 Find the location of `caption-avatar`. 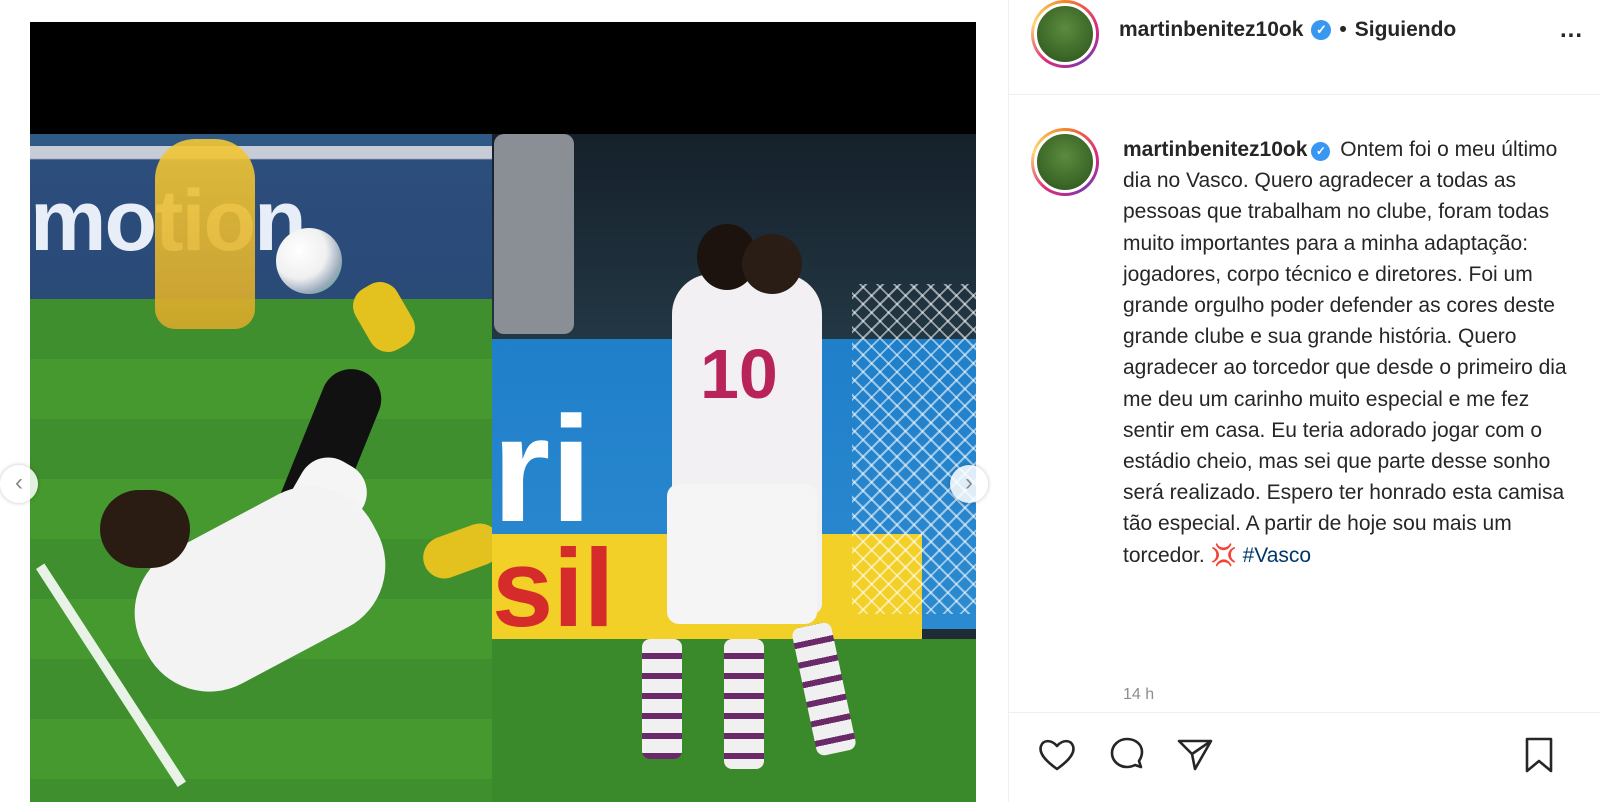

caption-avatar is located at coordinates (1065, 162).